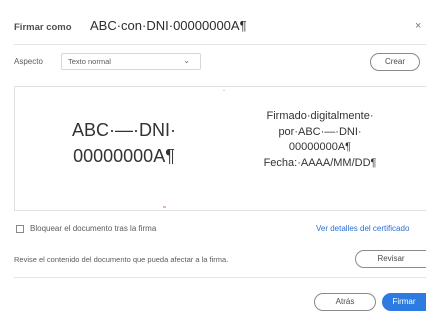  I want to click on certificate-details-link: Ver detalles del certificado, so click(362, 228).